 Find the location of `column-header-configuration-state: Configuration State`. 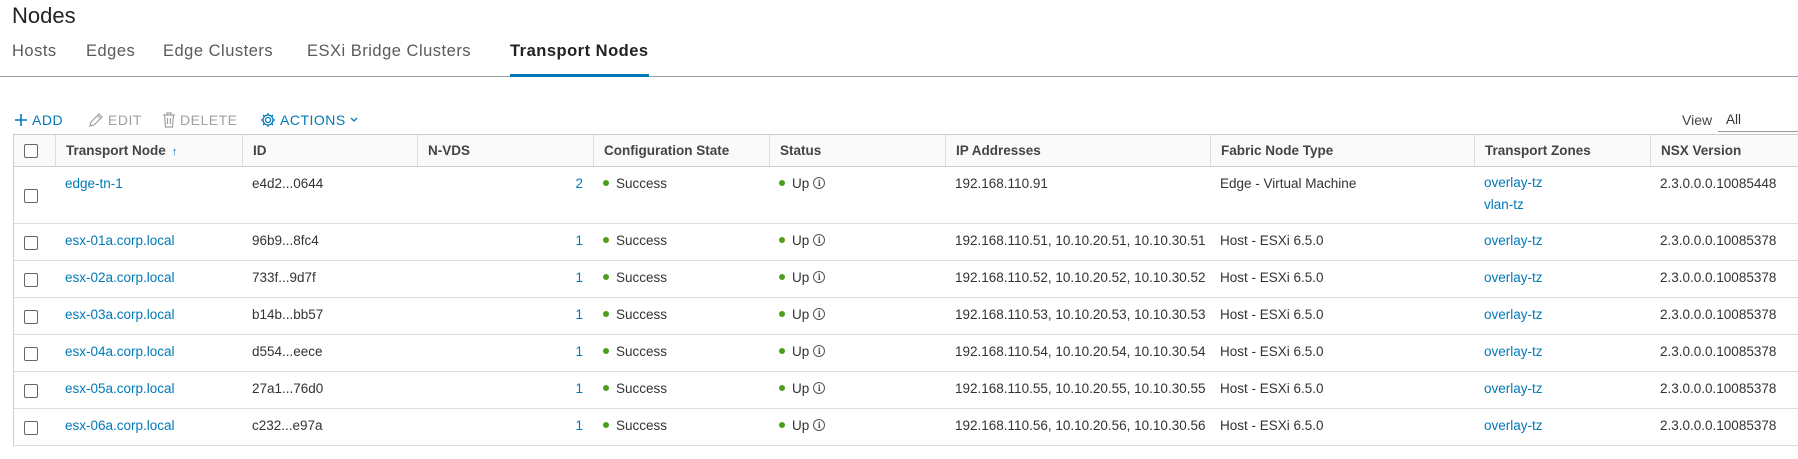

column-header-configuration-state: Configuration State is located at coordinates (681, 150).